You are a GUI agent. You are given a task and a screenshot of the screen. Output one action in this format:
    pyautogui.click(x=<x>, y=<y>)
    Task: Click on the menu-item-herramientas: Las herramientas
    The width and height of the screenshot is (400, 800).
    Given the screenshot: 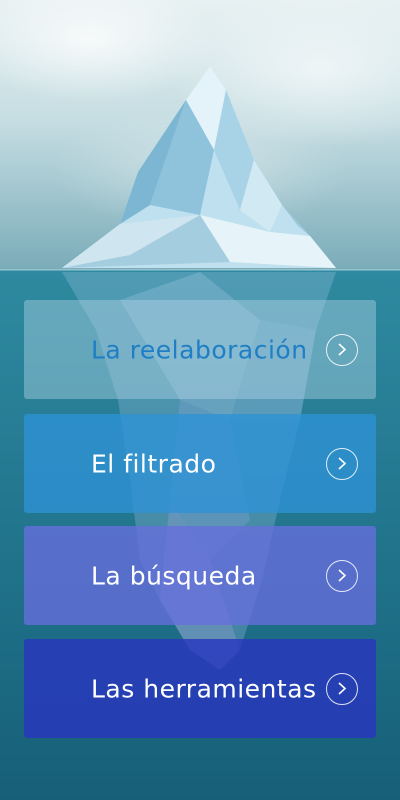 What is the action you would take?
    pyautogui.click(x=200, y=688)
    